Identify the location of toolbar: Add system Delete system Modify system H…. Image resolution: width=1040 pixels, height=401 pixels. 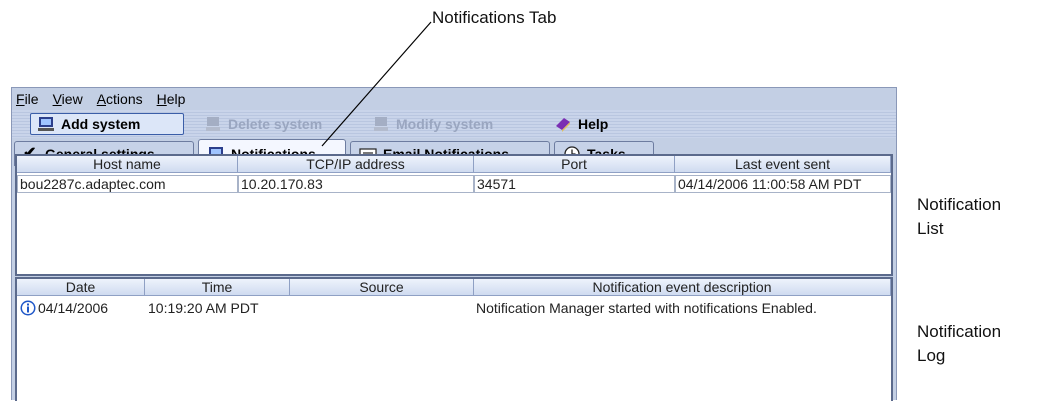
(454, 124).